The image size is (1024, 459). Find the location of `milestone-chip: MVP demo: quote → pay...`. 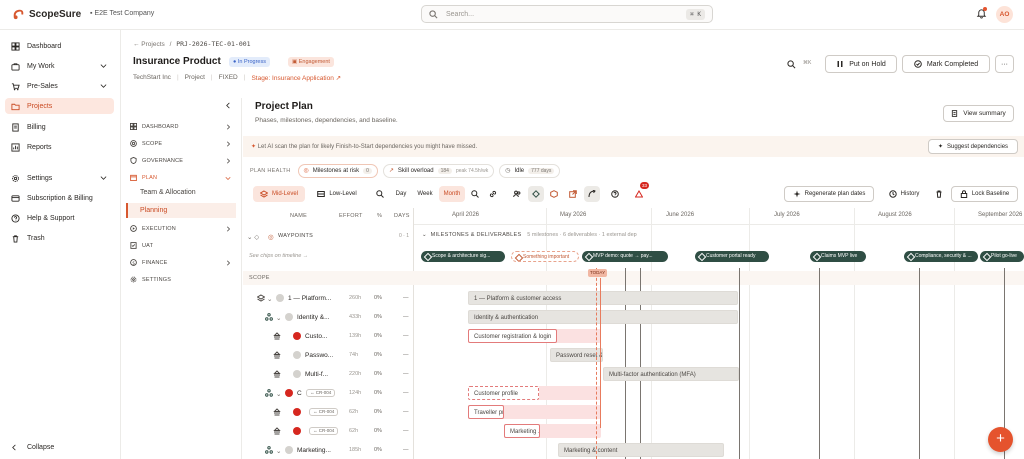

milestone-chip: MVP demo: quote → pay... is located at coordinates (625, 256).